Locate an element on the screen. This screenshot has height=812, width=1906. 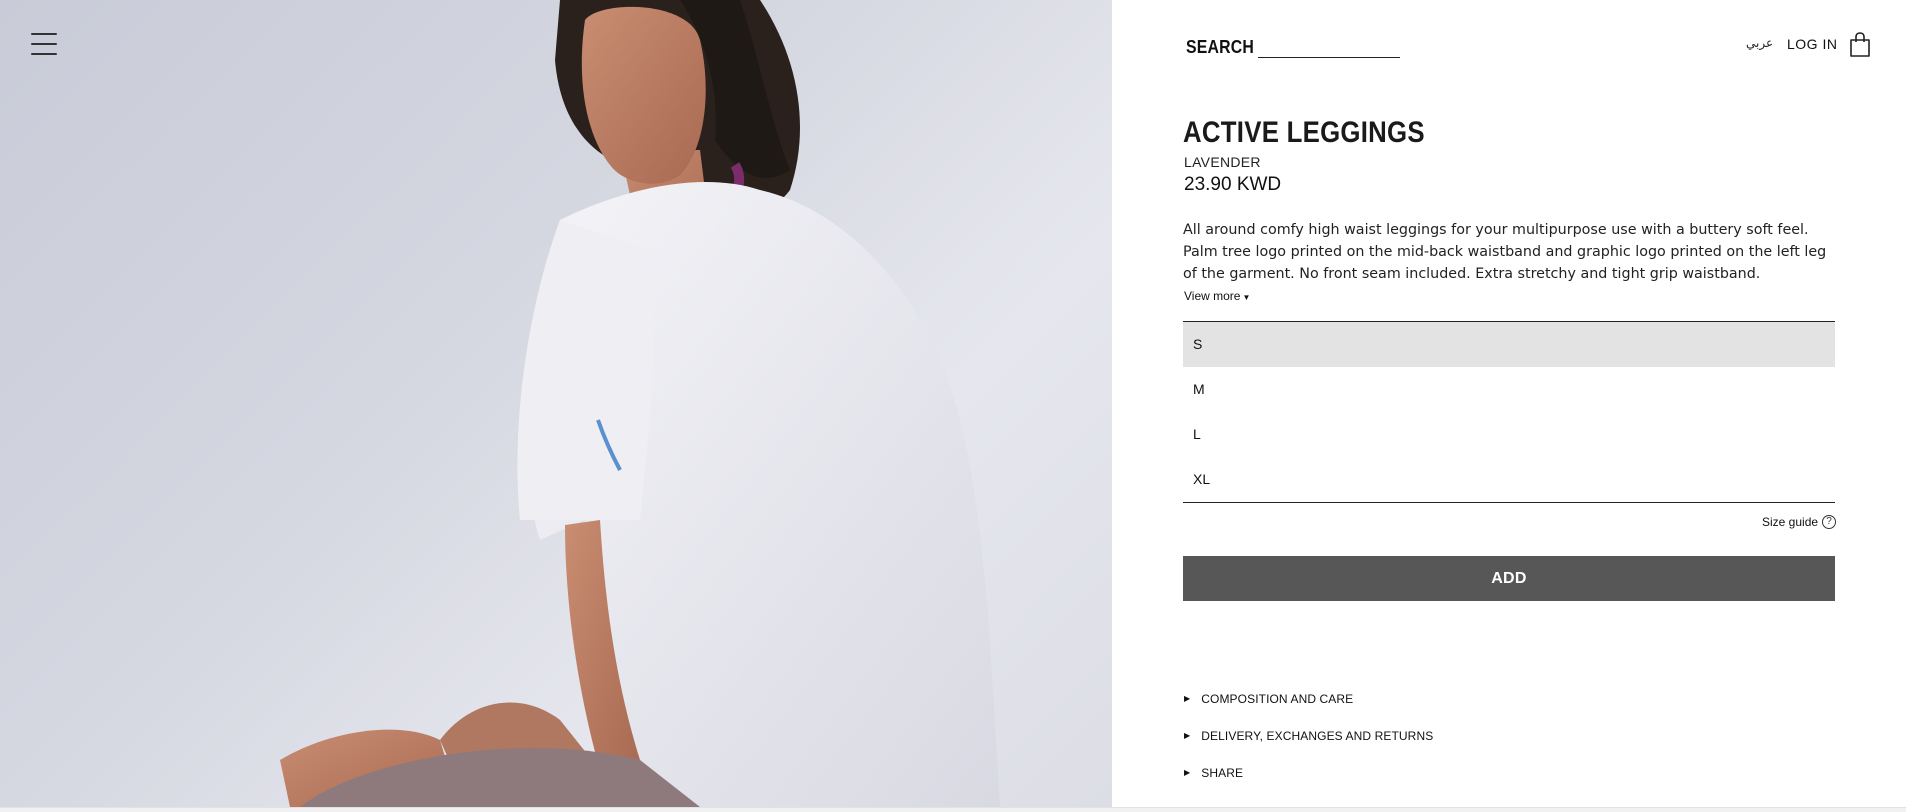
accordion-label: COMPOSITION AND CARE is located at coordinates (1277, 698).